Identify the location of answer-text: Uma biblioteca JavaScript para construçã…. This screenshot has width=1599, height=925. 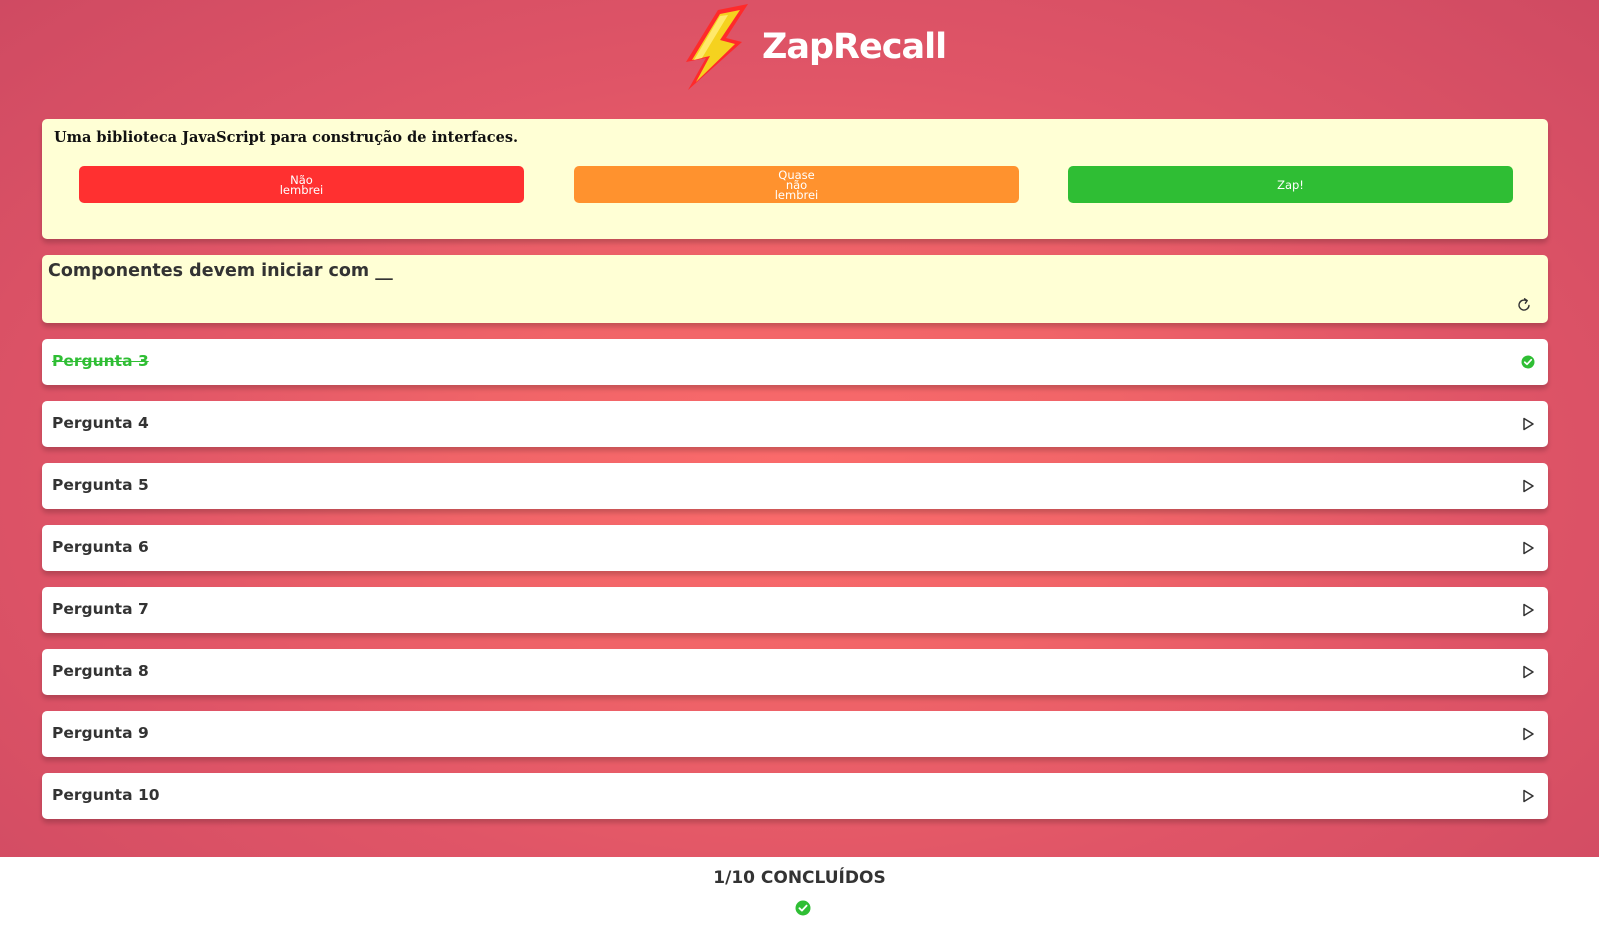
(286, 137).